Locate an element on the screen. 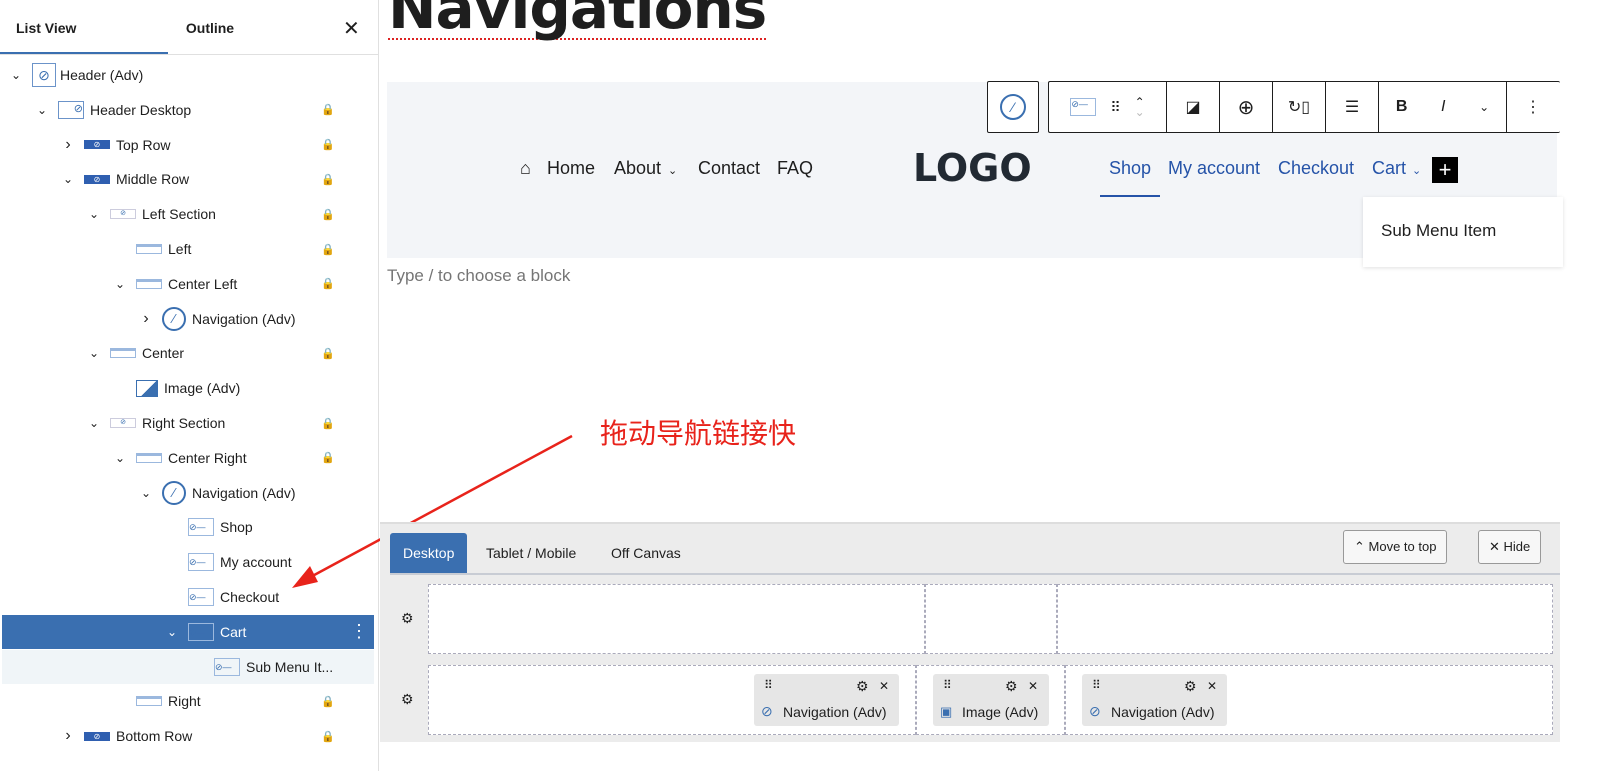 The image size is (1617, 771). drop-zone-center is located at coordinates (991, 619).